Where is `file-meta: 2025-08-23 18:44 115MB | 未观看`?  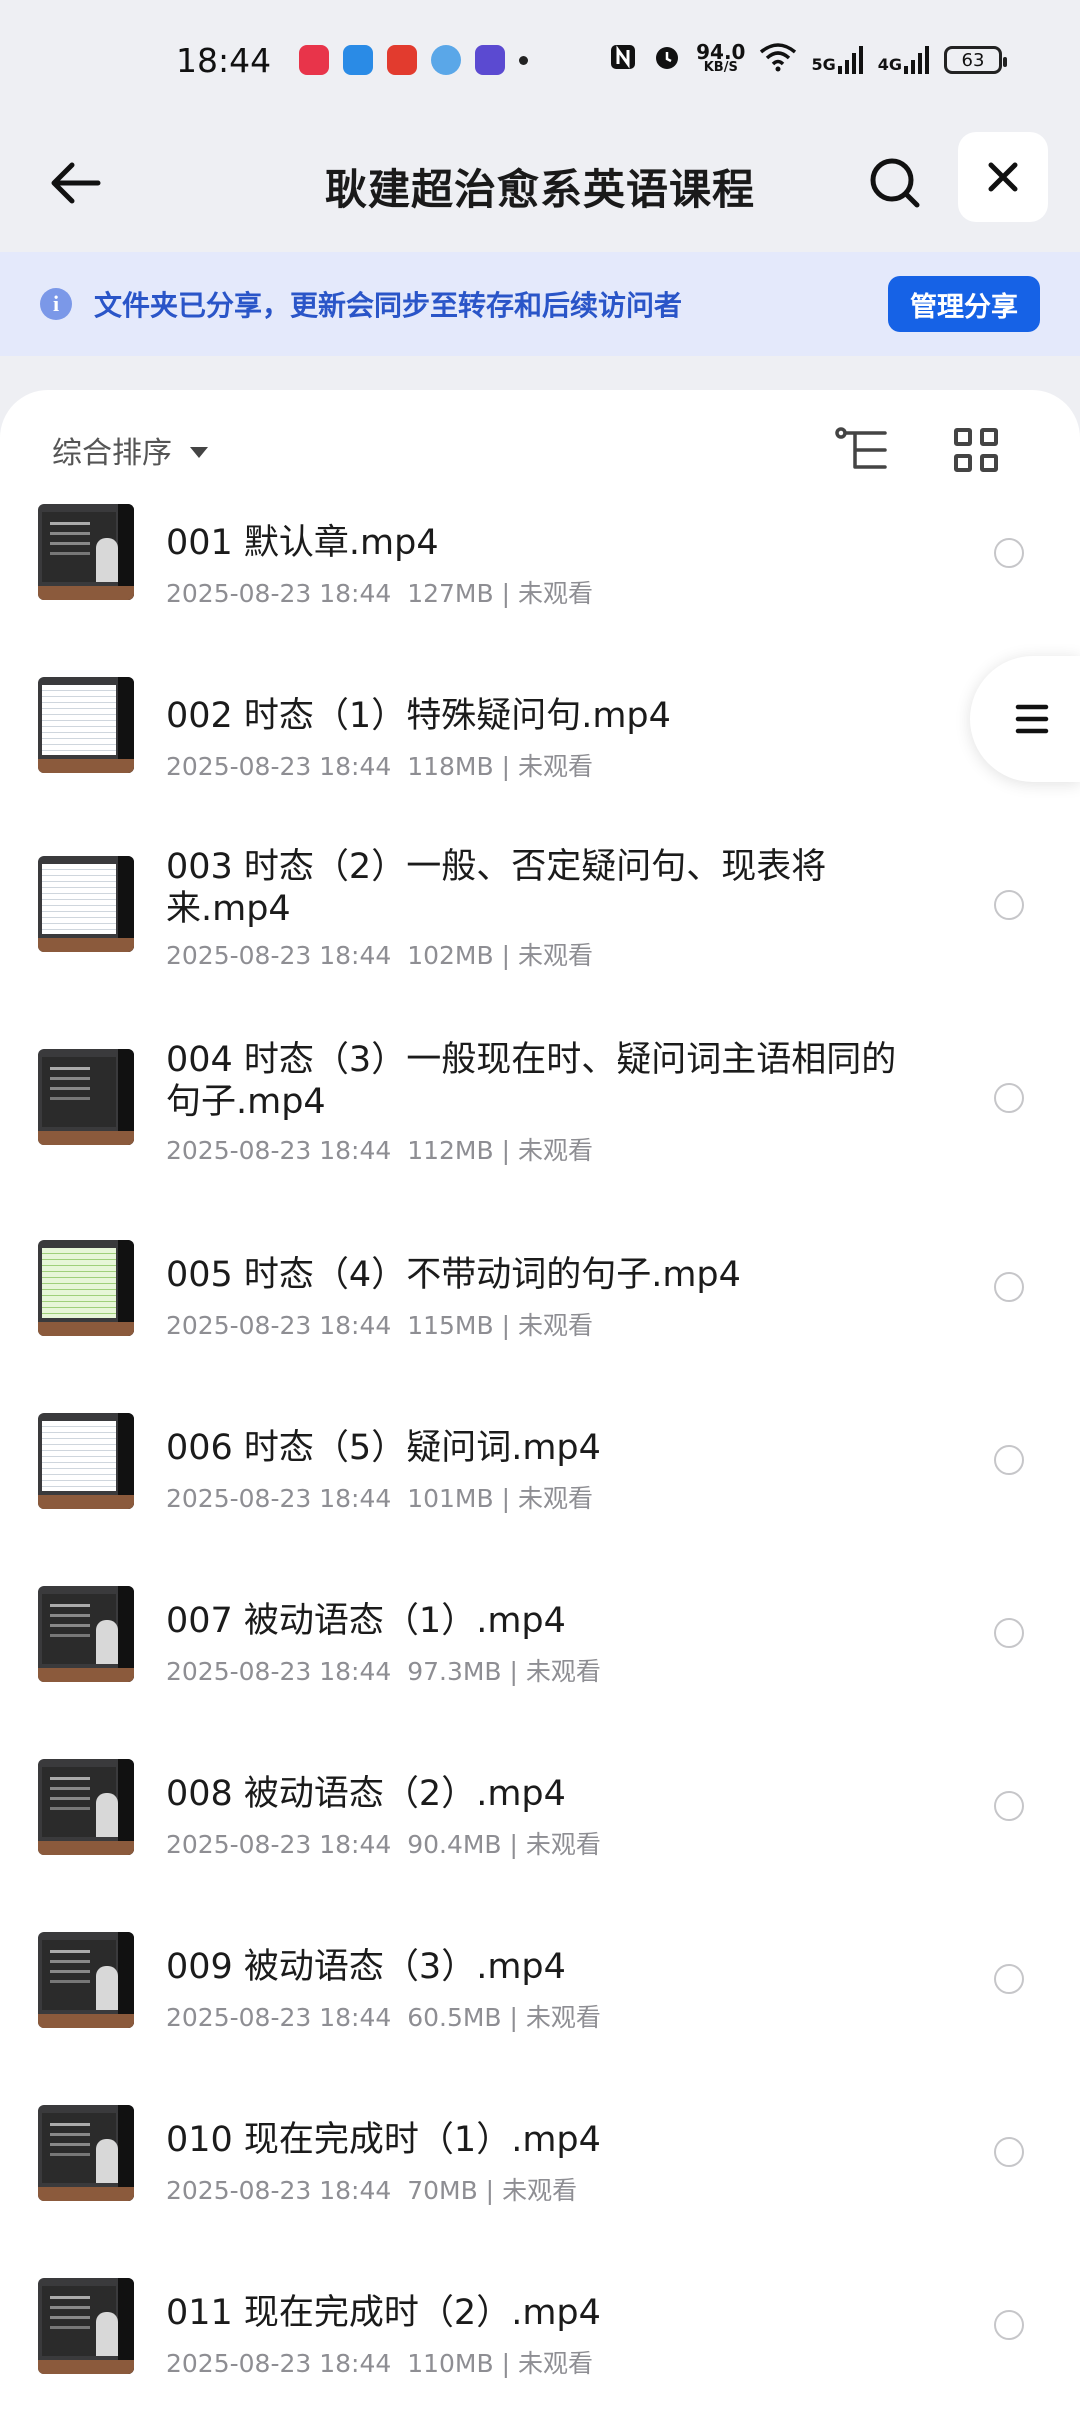
file-meta: 2025-08-23 18:44 115MB | 未观看 is located at coordinates (379, 1325).